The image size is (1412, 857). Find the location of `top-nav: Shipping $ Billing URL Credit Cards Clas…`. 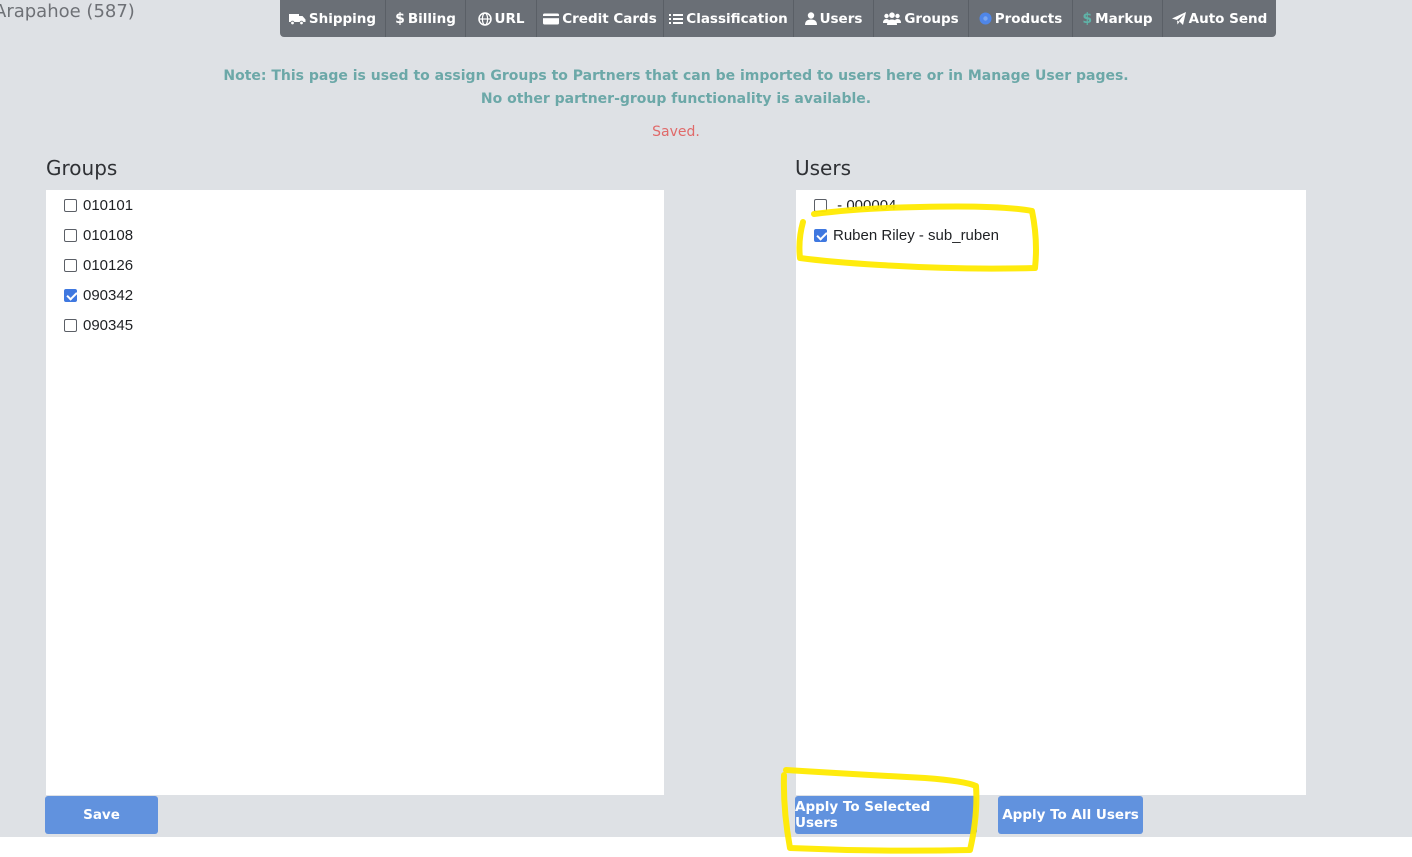

top-nav: Shipping $ Billing URL Credit Cards Clas… is located at coordinates (778, 18).